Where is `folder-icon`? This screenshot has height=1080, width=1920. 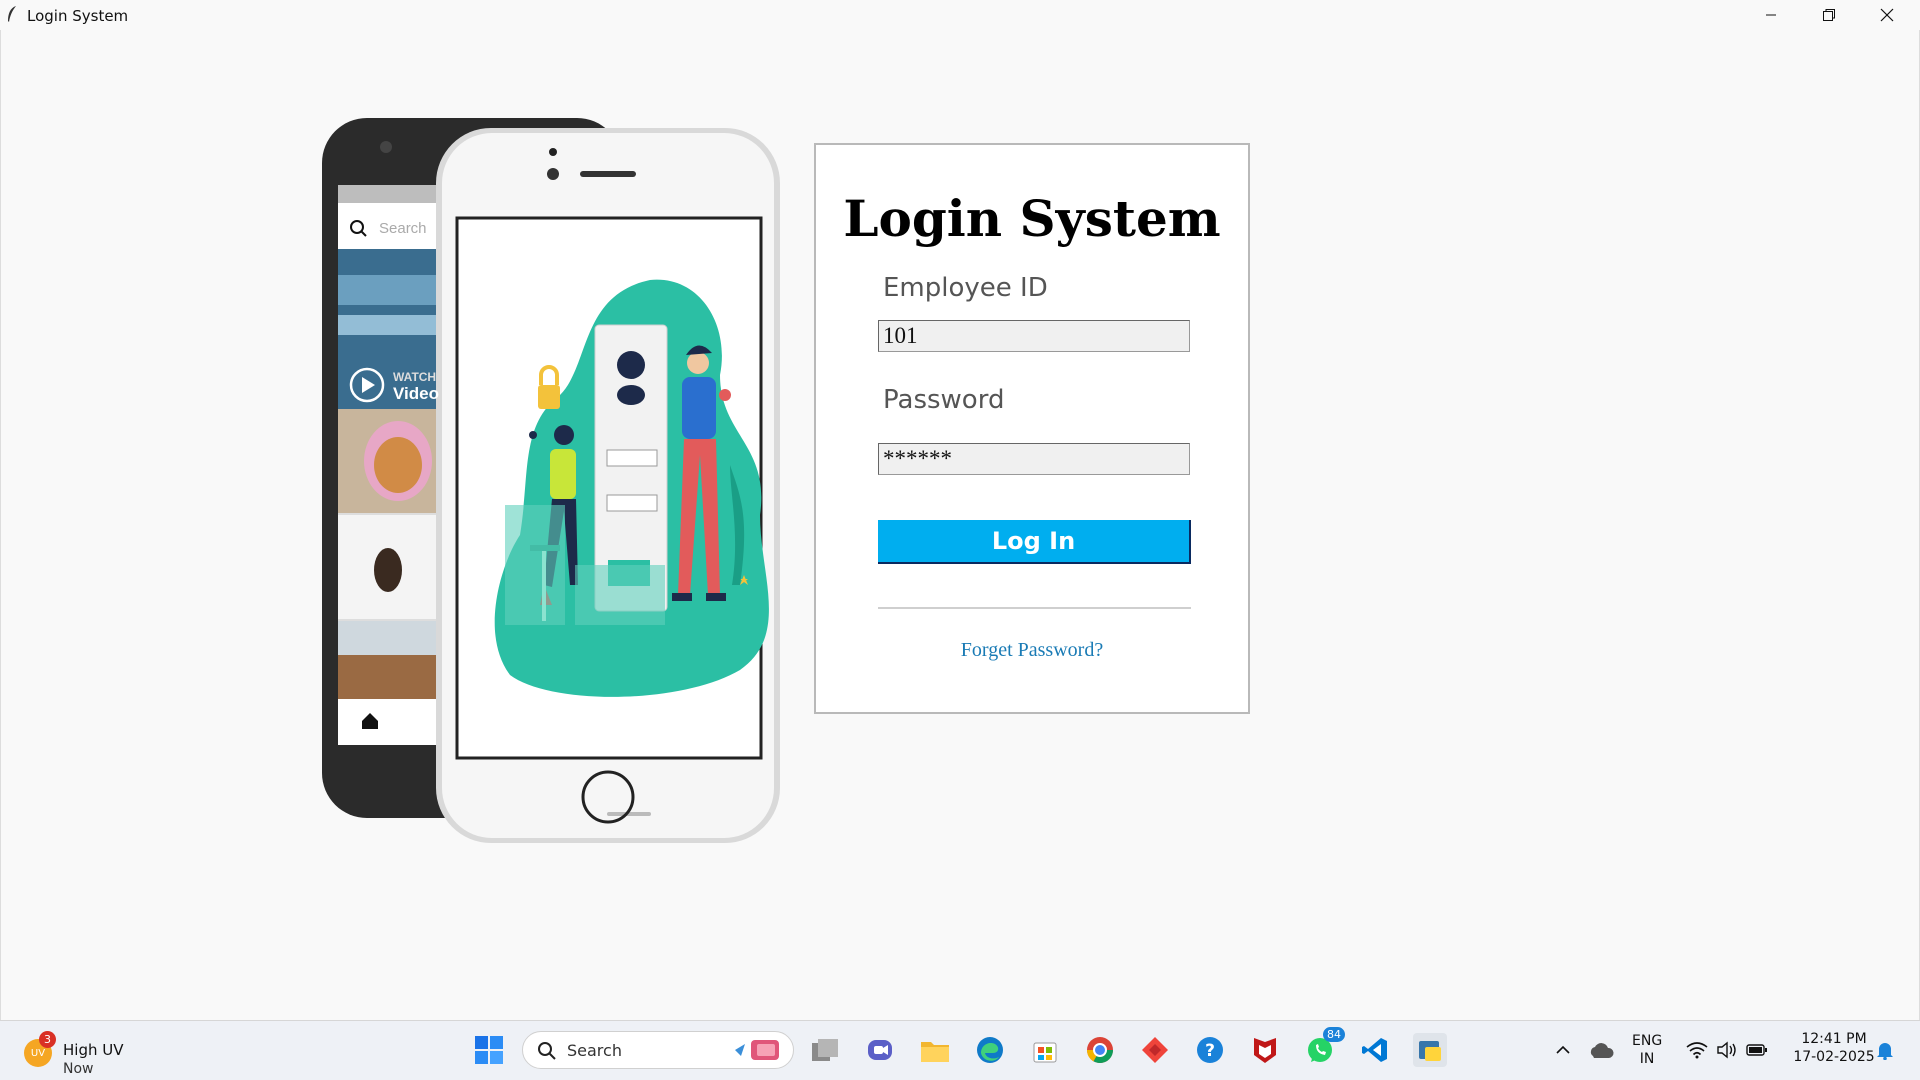
folder-icon is located at coordinates (935, 1052).